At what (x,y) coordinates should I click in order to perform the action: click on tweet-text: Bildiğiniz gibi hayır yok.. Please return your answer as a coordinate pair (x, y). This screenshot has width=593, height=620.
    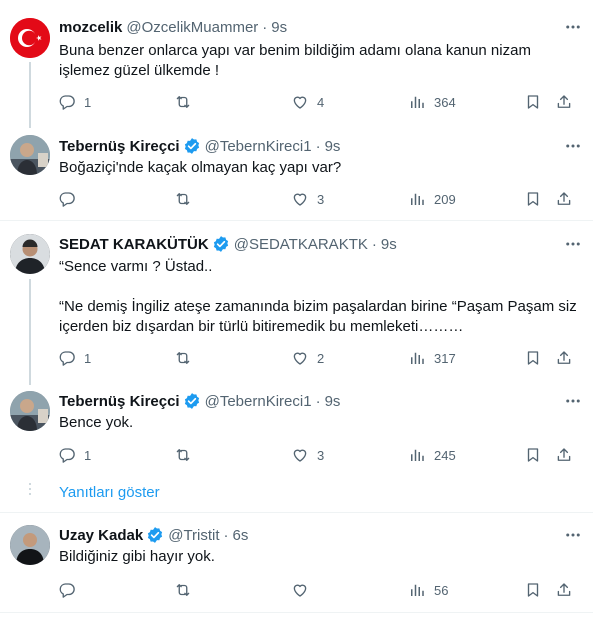
    Looking at the image, I should click on (137, 556).